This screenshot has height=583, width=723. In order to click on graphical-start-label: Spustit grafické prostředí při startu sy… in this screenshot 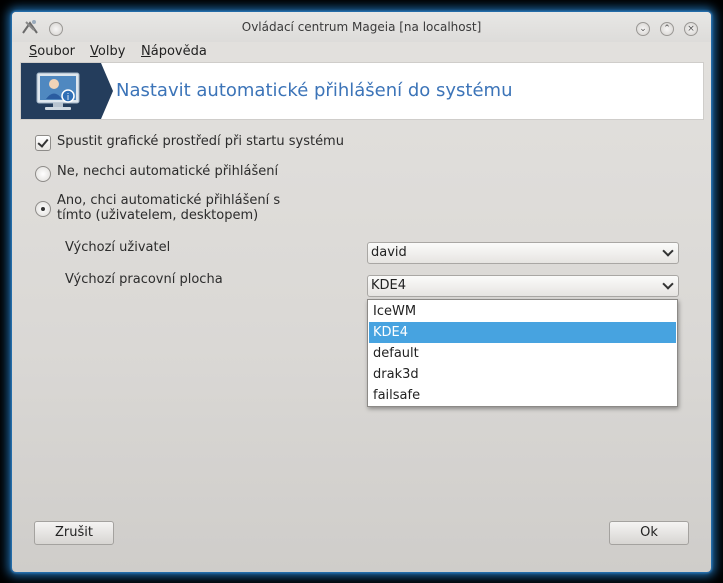, I will do `click(200, 141)`.